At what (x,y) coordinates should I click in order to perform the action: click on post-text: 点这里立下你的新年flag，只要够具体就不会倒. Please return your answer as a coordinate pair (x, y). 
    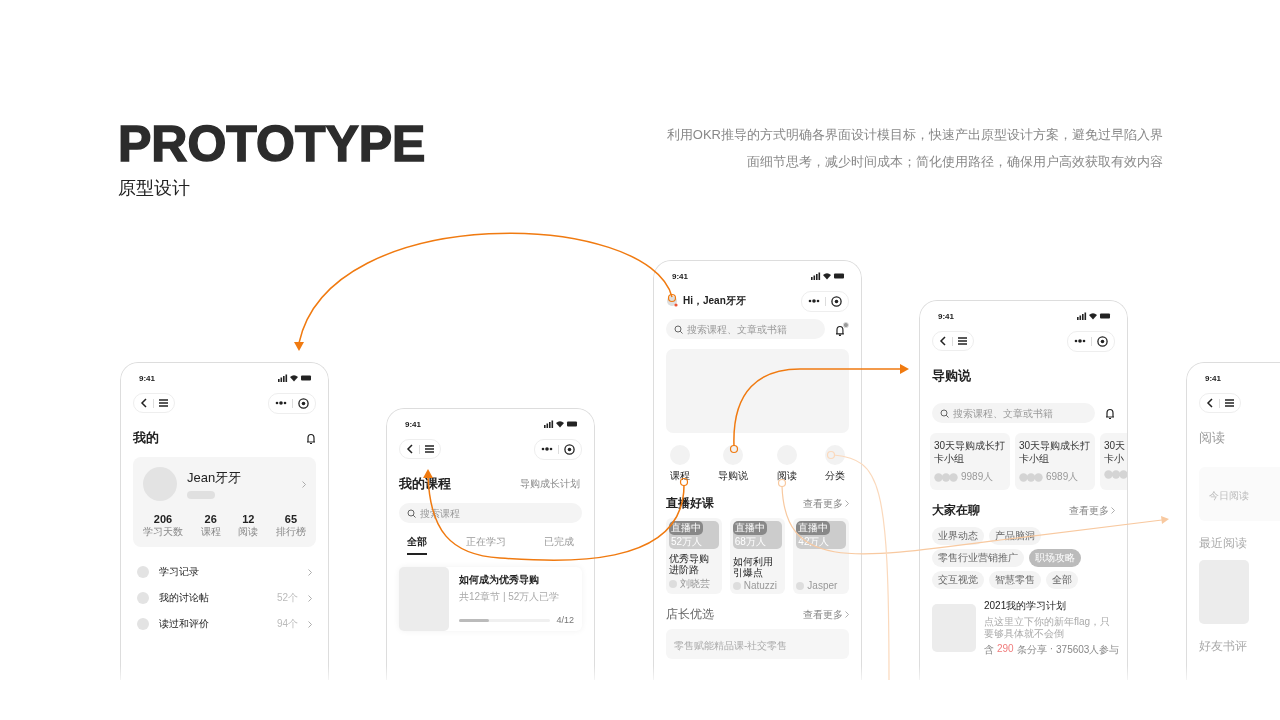
    Looking at the image, I should click on (1048, 628).